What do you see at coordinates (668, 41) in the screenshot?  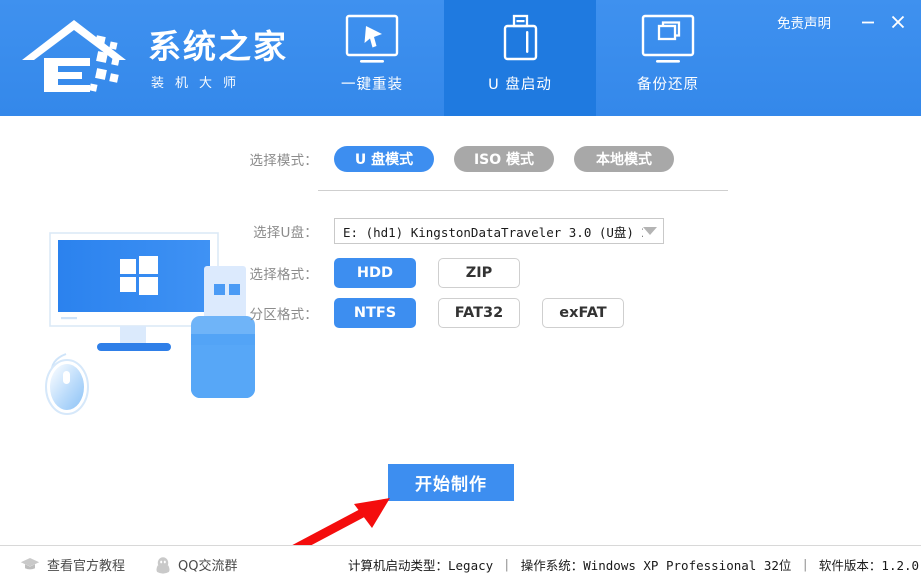 I see `windows-copy-icon` at bounding box center [668, 41].